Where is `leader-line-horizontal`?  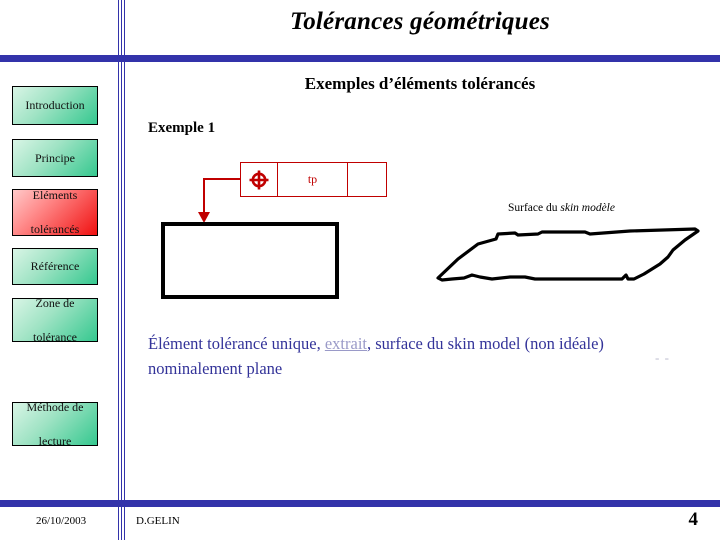 leader-line-horizontal is located at coordinates (222, 179).